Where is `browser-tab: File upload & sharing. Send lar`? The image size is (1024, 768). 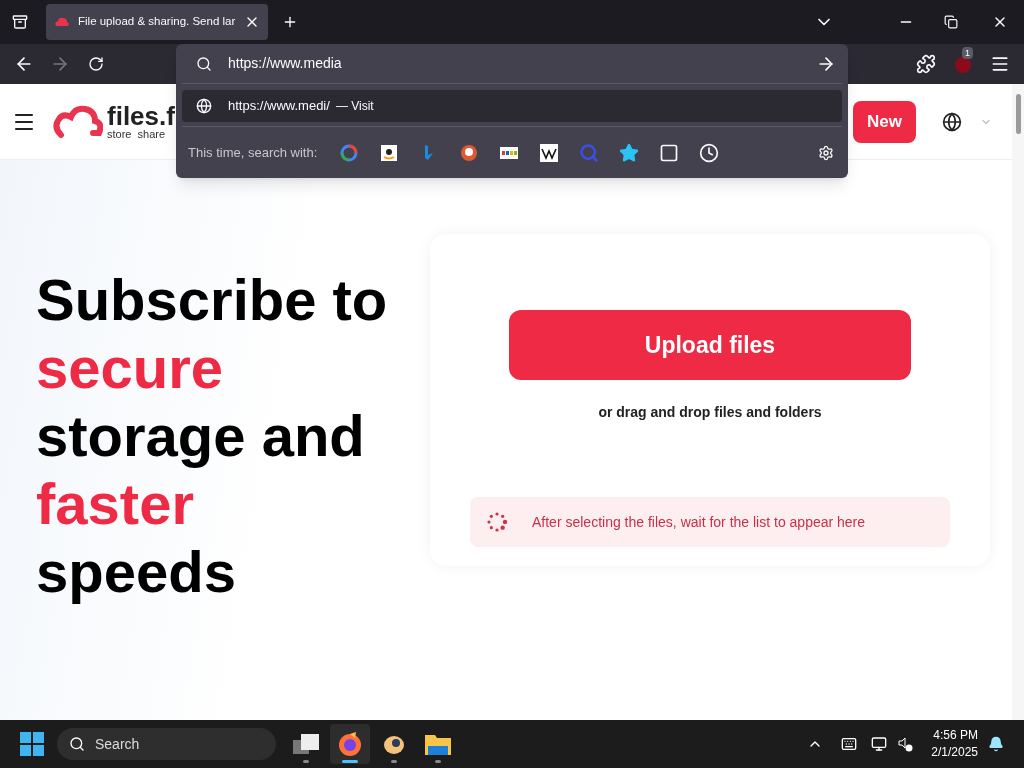 browser-tab: File upload & sharing. Send lar is located at coordinates (157, 22).